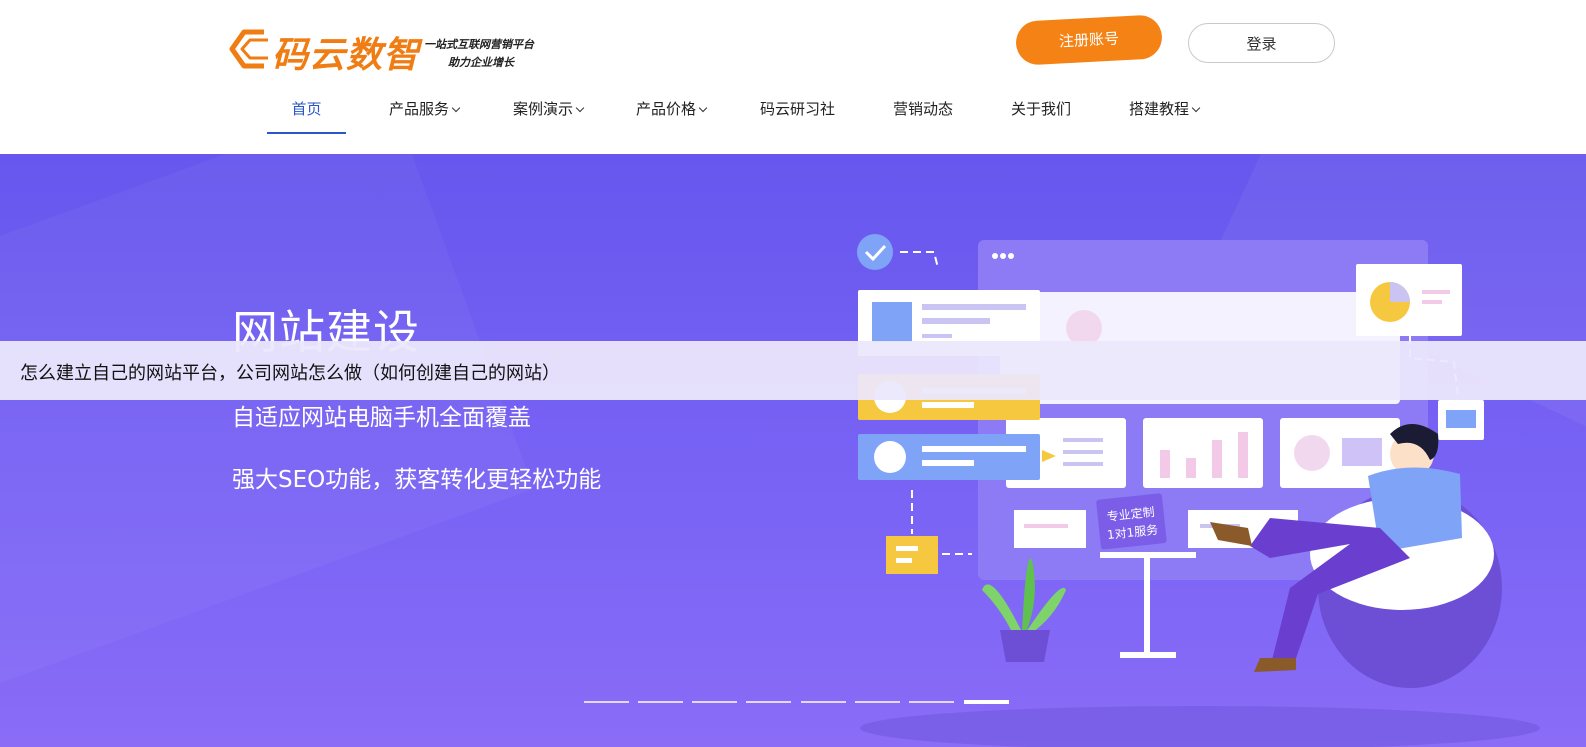 The height and width of the screenshot is (747, 1586). What do you see at coordinates (1261, 43) in the screenshot?
I see `login-button: 登录` at bounding box center [1261, 43].